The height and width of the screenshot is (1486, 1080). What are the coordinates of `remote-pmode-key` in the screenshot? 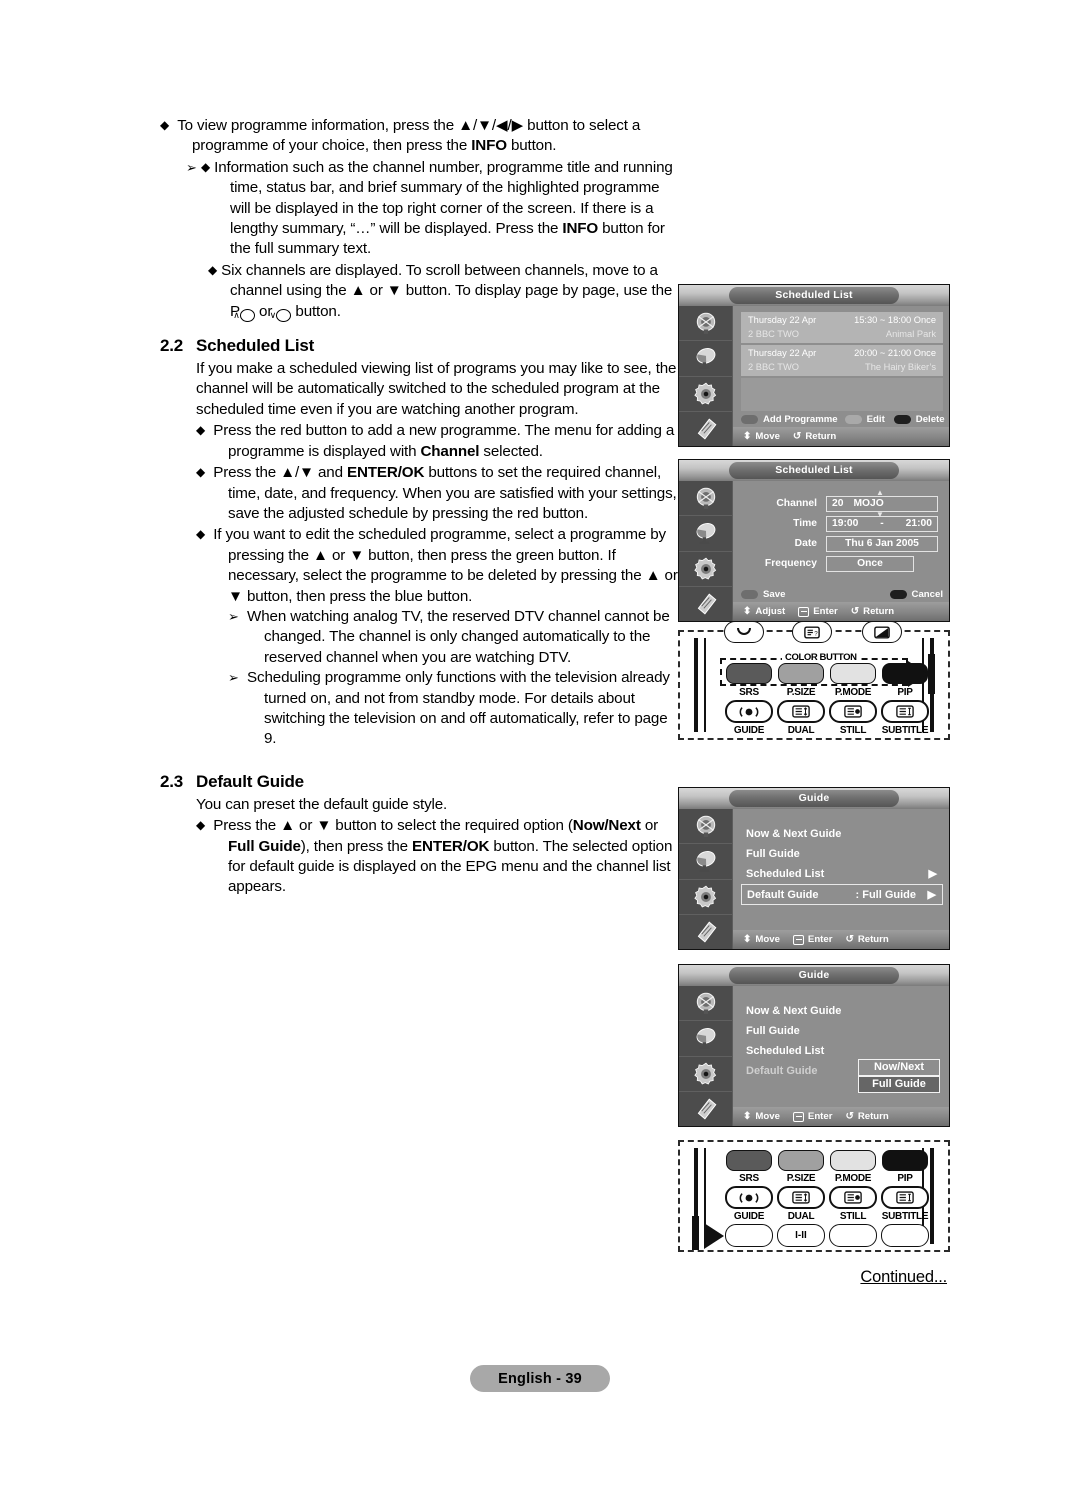 It's located at (853, 1197).